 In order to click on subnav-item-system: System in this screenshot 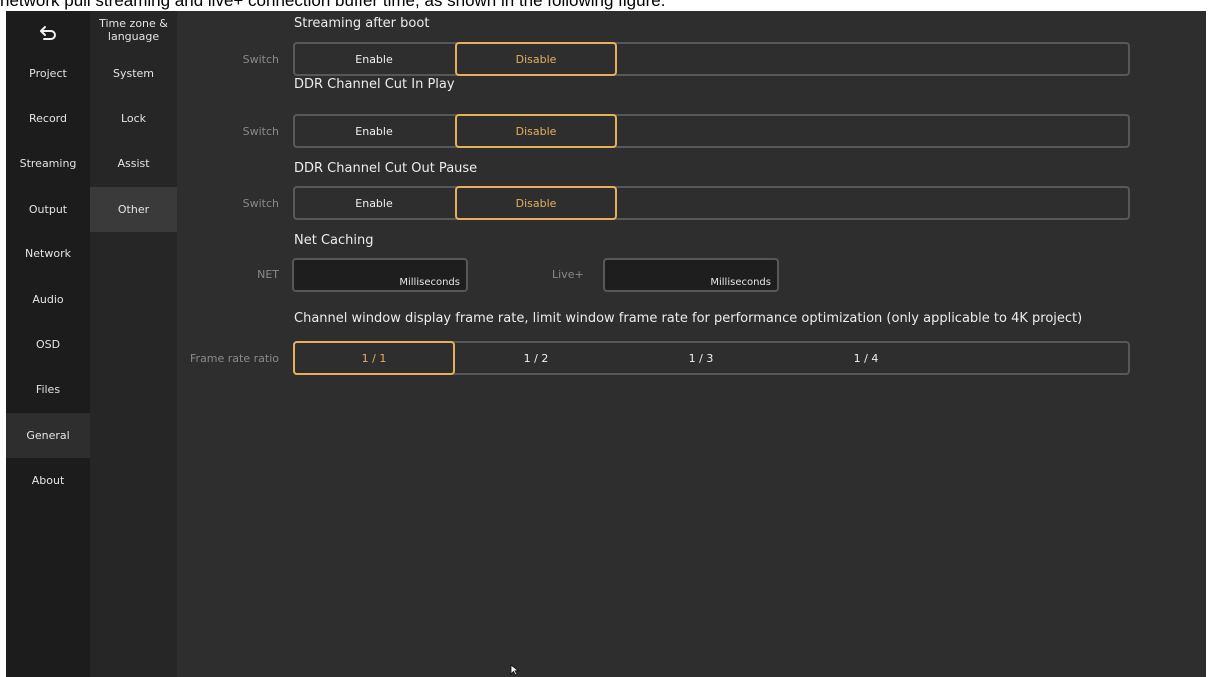, I will do `click(133, 73)`.